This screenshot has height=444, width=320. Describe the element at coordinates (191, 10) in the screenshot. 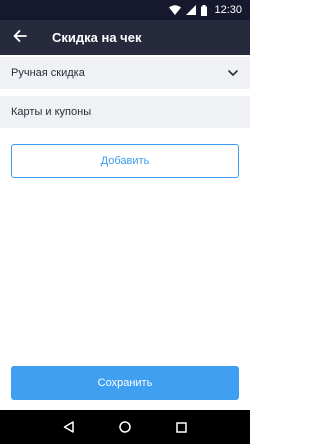

I see `signal-icon` at that location.